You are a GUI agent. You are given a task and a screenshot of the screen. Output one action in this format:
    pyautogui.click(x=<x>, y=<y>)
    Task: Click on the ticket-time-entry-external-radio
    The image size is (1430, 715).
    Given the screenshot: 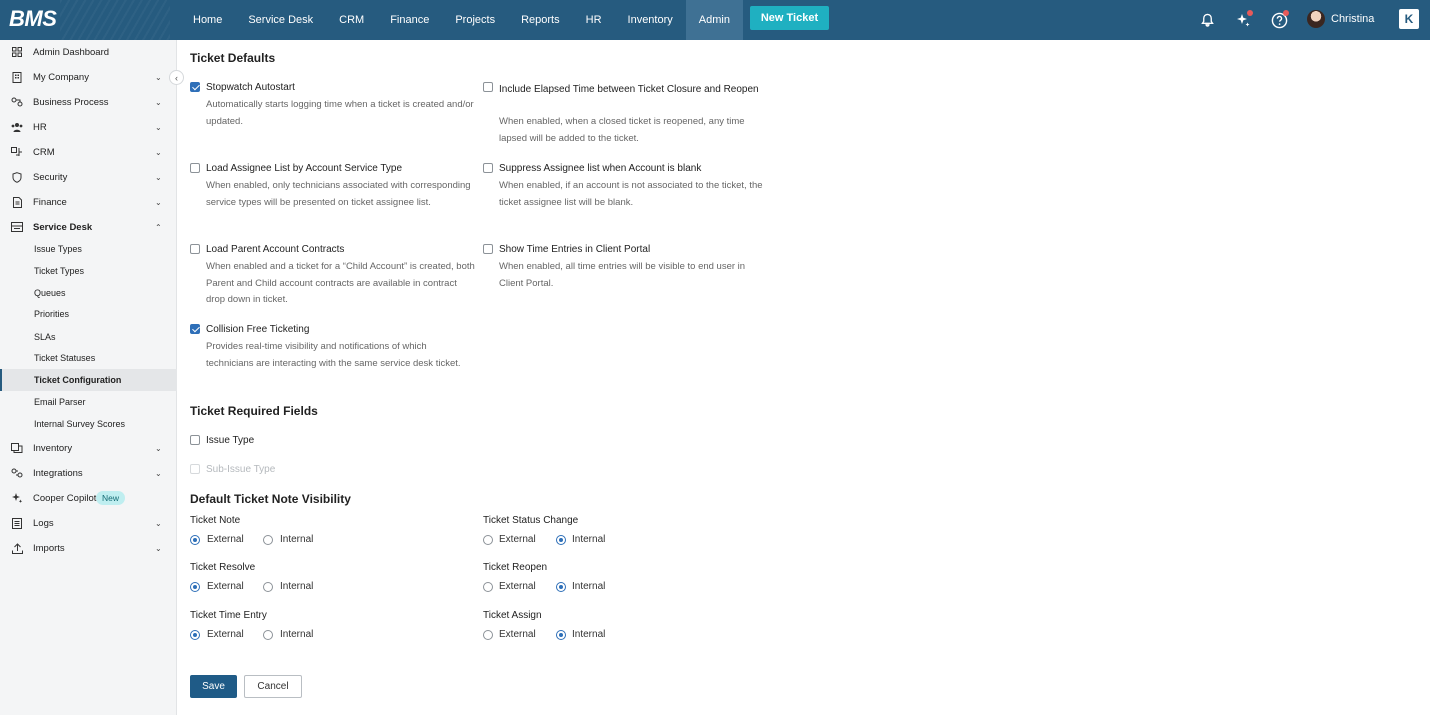 What is the action you would take?
    pyautogui.click(x=195, y=635)
    